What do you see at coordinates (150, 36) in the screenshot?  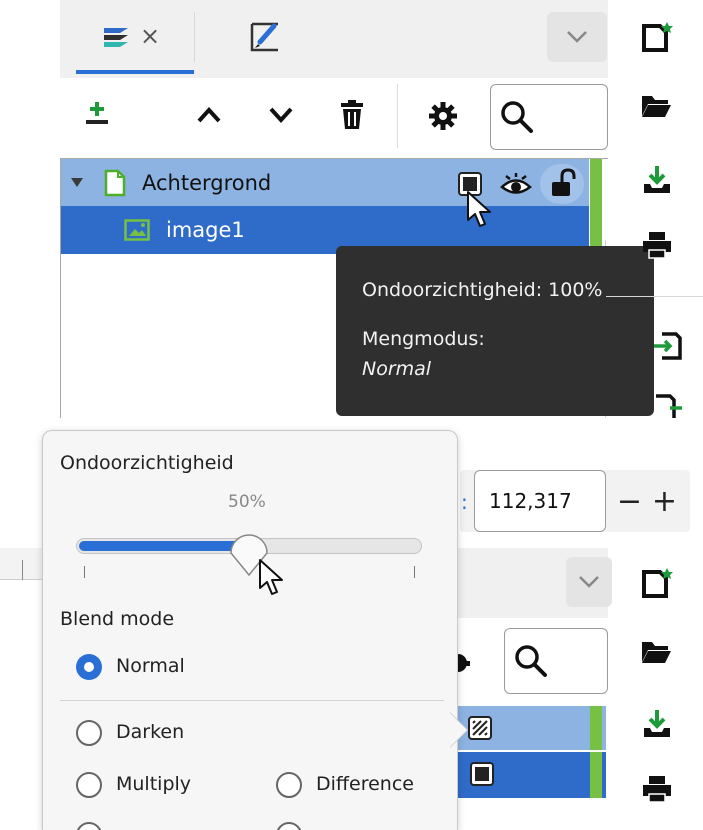 I see `tab-close-button: ×` at bounding box center [150, 36].